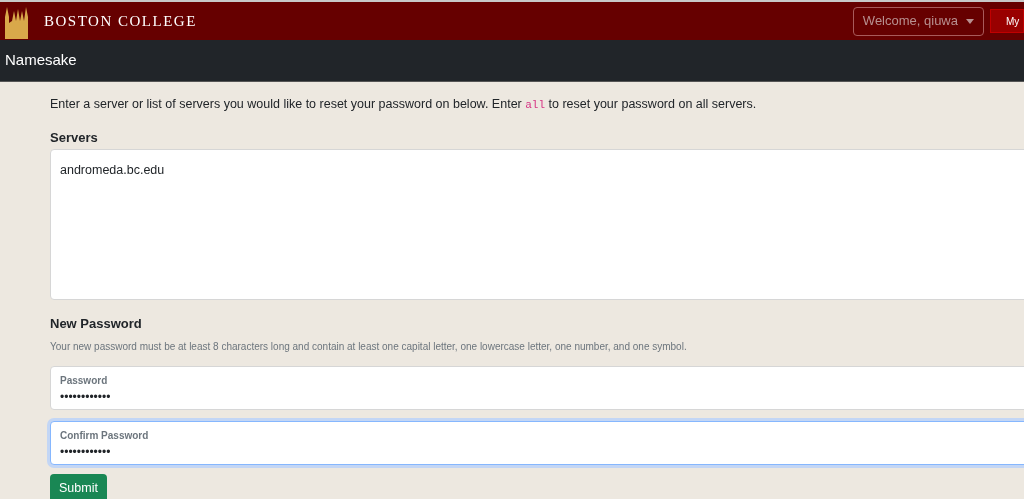 The image size is (1024, 499). I want to click on new-password-heading: New Password, so click(96, 324).